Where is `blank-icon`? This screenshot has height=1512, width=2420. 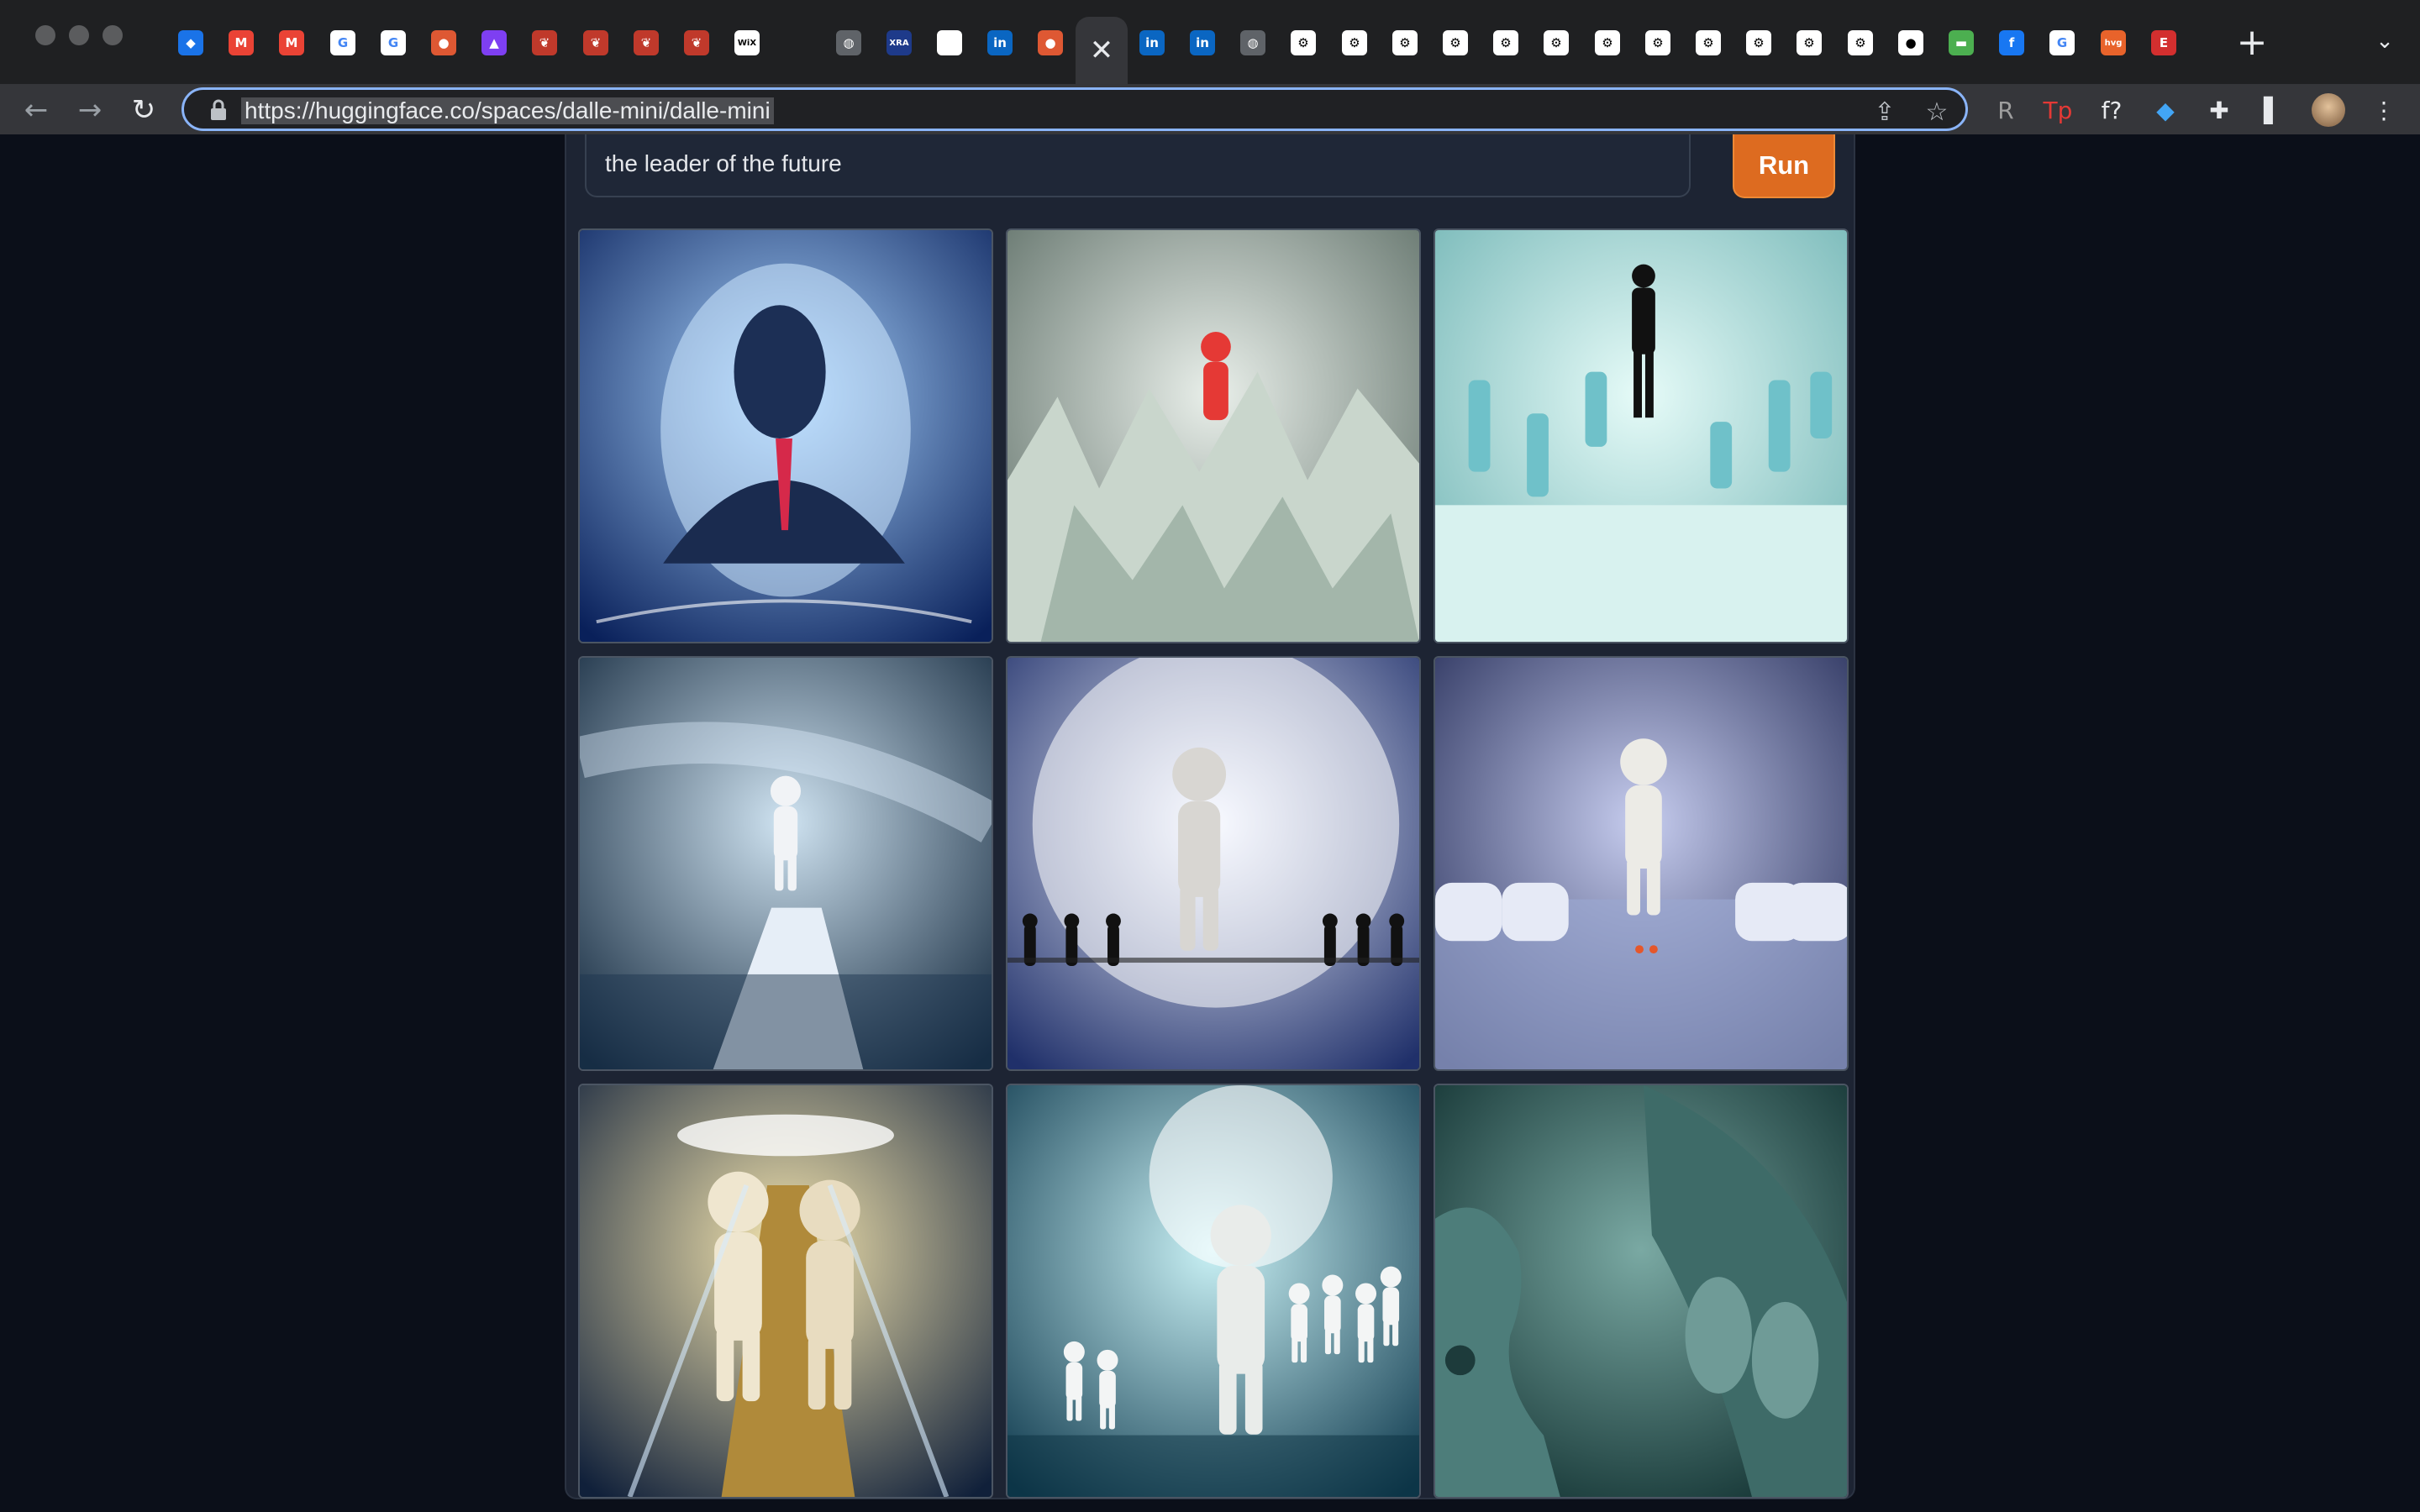 blank-icon is located at coordinates (797, 42).